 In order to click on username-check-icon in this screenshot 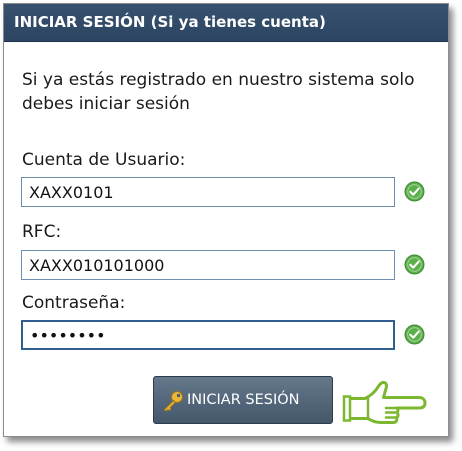, I will do `click(414, 191)`.